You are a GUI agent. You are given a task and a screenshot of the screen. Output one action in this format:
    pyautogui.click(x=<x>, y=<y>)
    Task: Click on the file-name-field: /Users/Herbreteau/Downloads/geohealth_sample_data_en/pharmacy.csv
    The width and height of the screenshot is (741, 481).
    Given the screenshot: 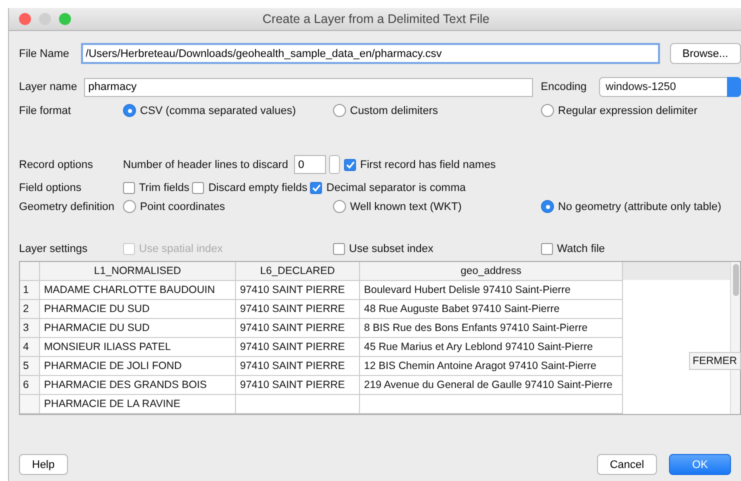 What is the action you would take?
    pyautogui.click(x=370, y=53)
    